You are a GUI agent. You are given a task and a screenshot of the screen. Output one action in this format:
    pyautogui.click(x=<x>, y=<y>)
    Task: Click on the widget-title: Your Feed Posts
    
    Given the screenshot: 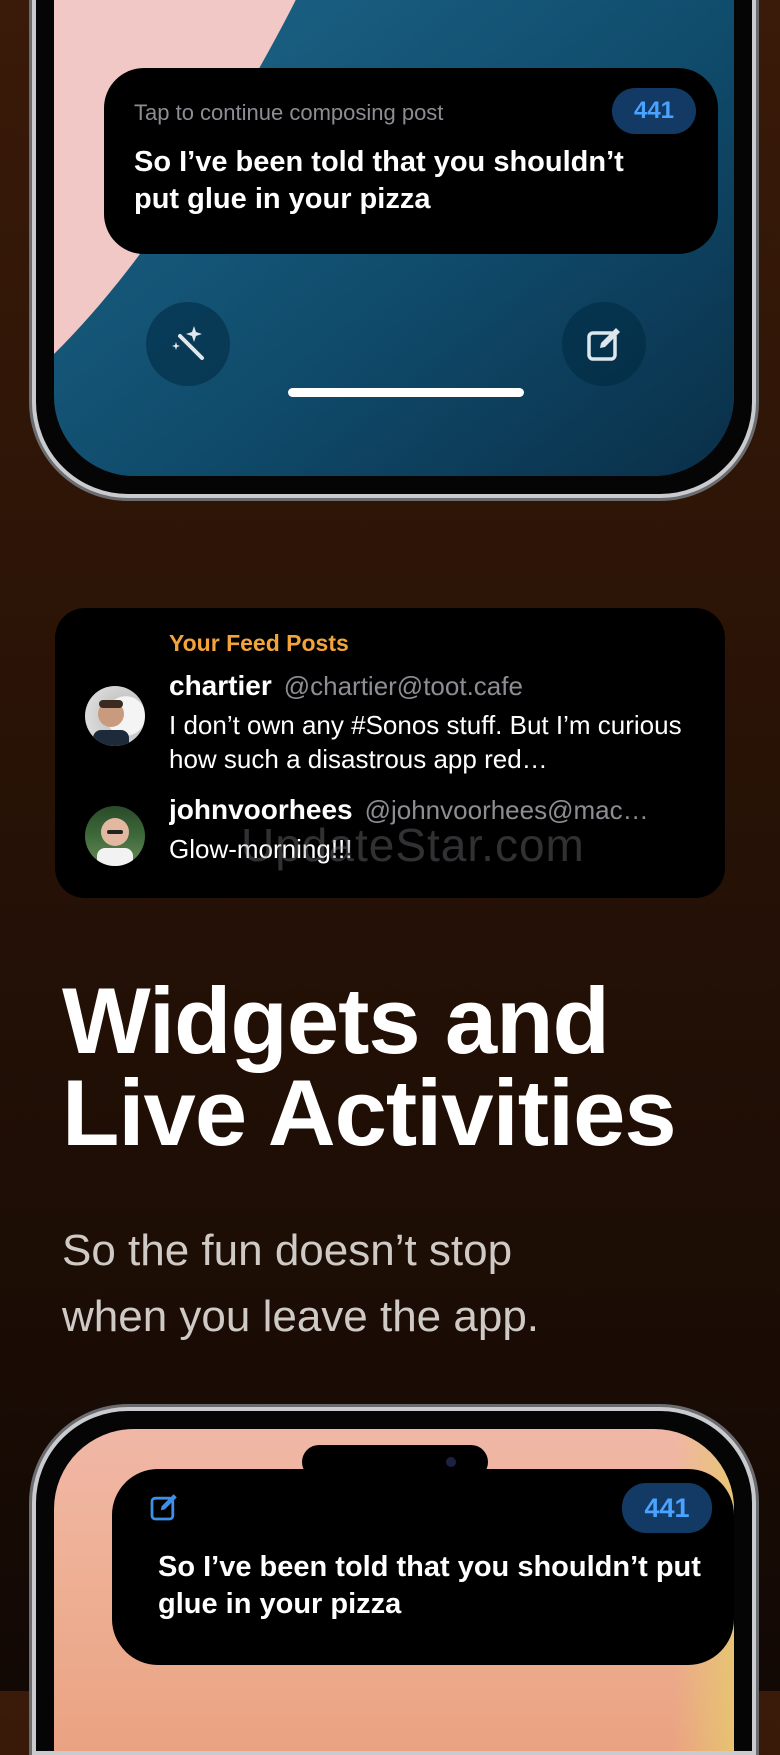 What is the action you would take?
    pyautogui.click(x=259, y=643)
    